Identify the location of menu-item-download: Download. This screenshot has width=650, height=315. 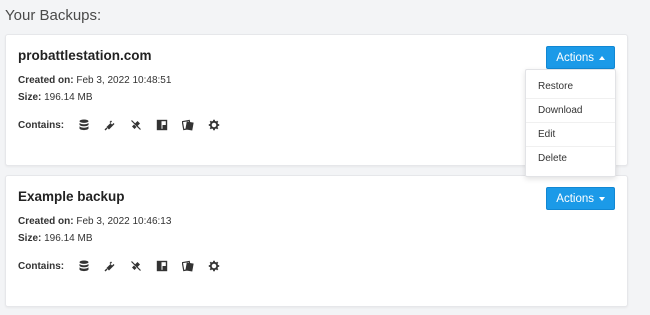
(570, 111).